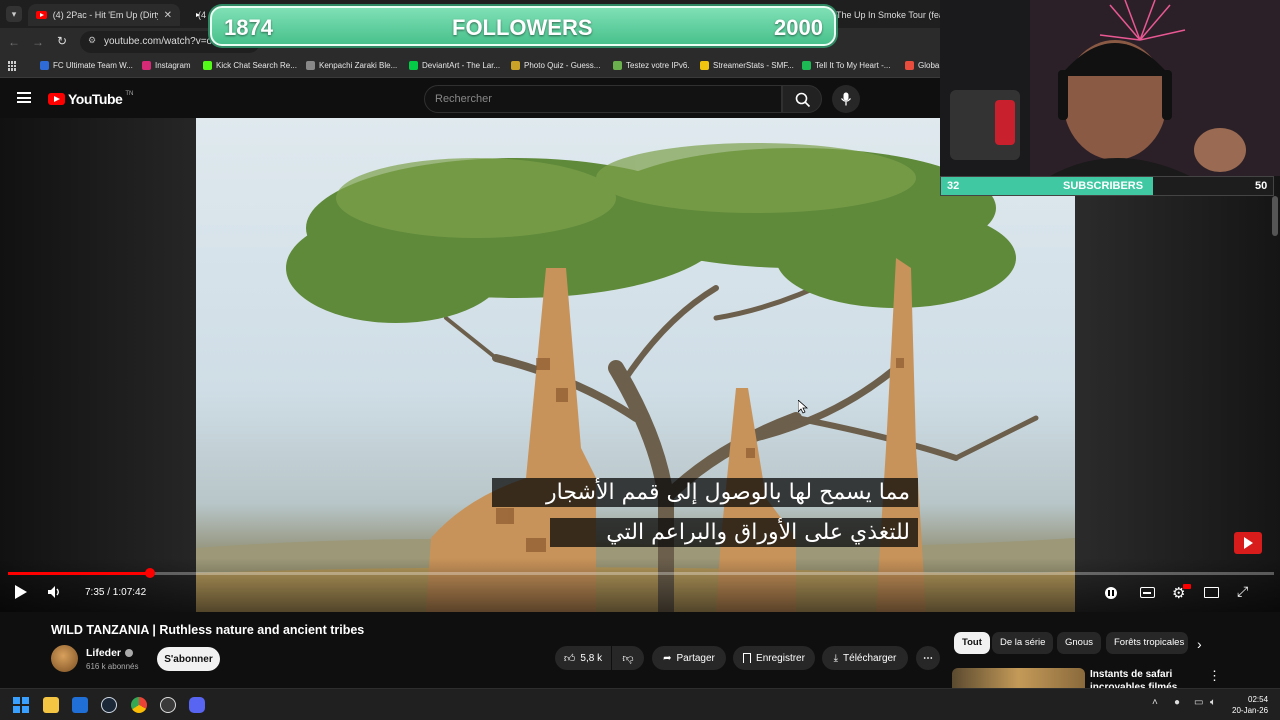  I want to click on subs-goal: 50, so click(1261, 186).